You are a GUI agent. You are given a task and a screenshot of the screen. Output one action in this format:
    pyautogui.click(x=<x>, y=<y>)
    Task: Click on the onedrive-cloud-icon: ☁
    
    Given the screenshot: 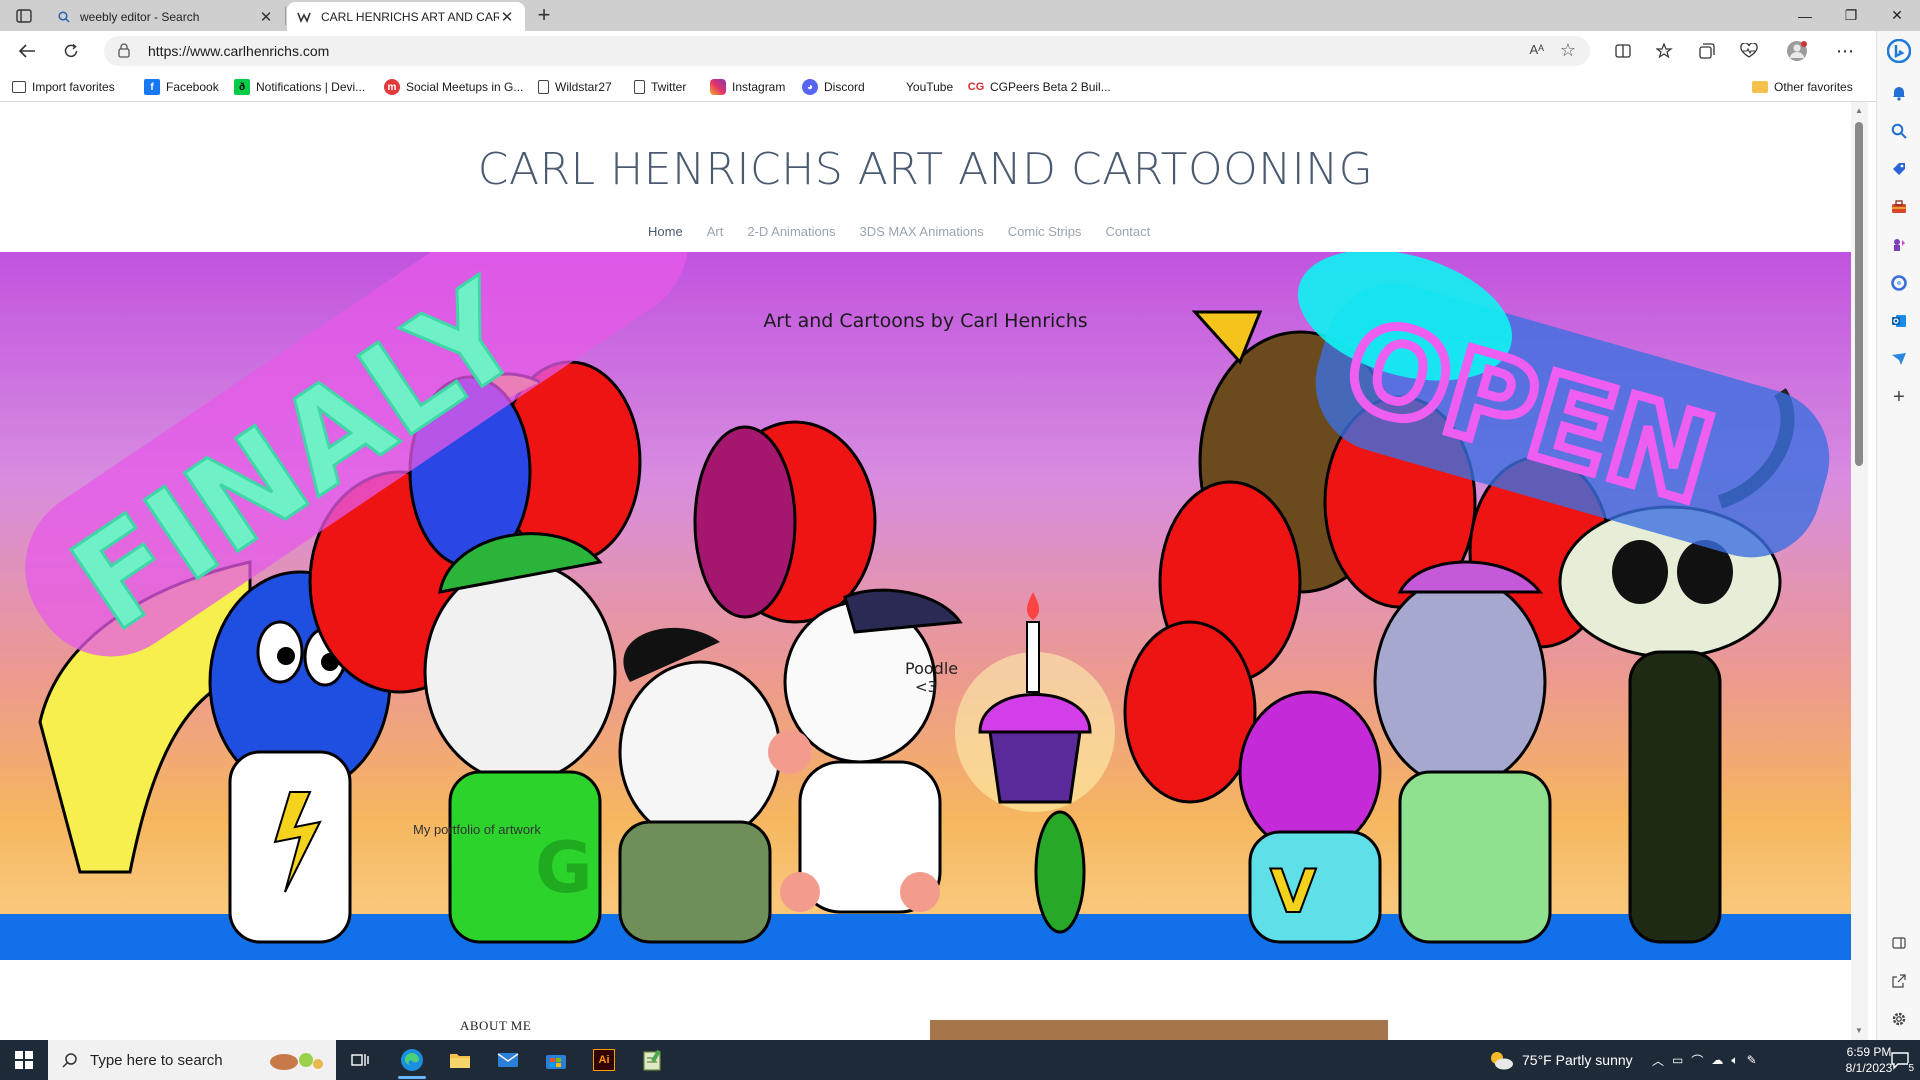 What is the action you would take?
    pyautogui.click(x=1717, y=1060)
    